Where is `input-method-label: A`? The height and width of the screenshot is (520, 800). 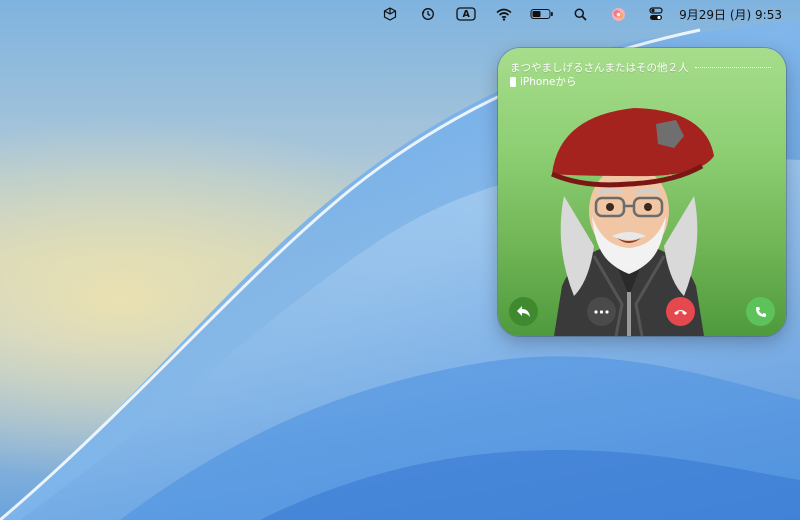
input-method-label: A is located at coordinates (466, 14).